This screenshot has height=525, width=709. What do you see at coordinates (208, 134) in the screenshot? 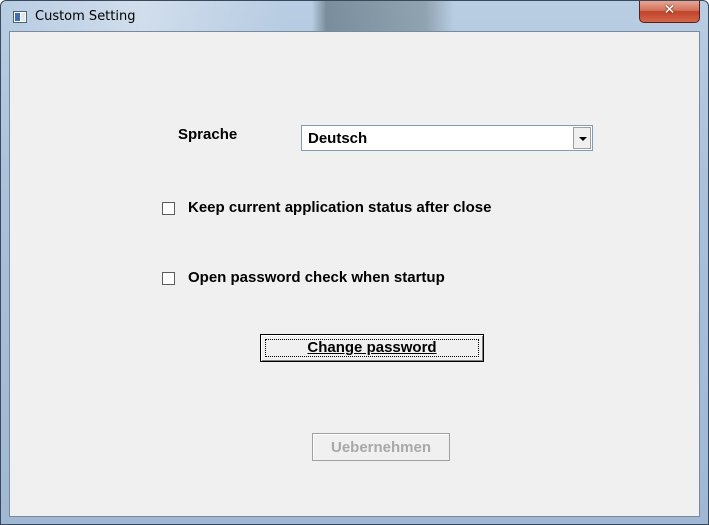
I see `language-label: Sprache` at bounding box center [208, 134].